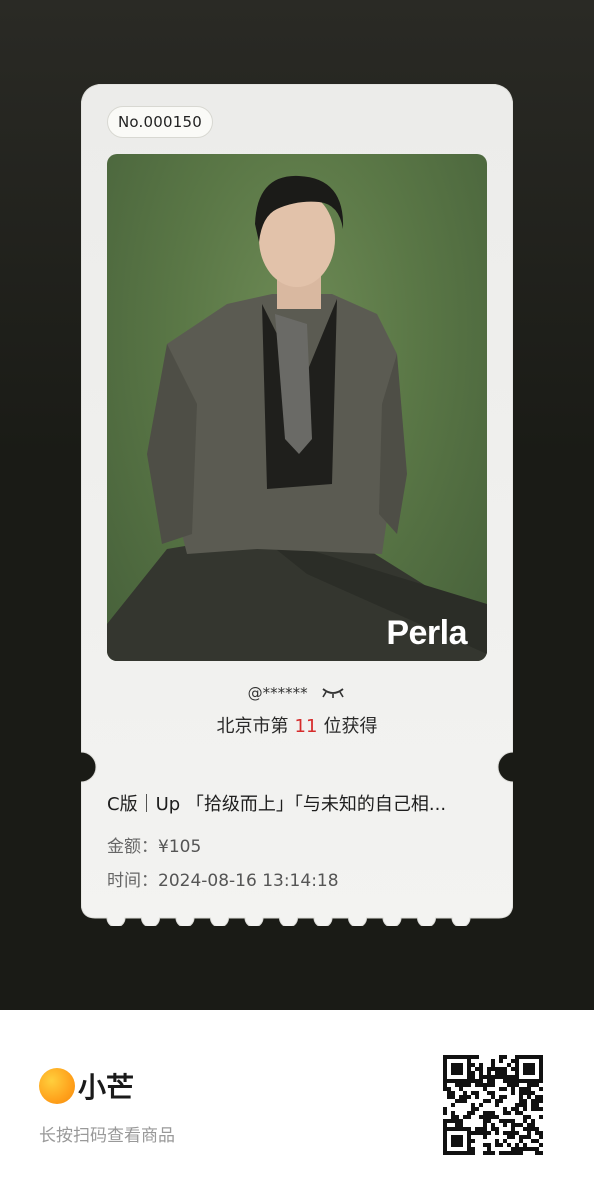  I want to click on rank-prefix: 北京市第, so click(252, 726).